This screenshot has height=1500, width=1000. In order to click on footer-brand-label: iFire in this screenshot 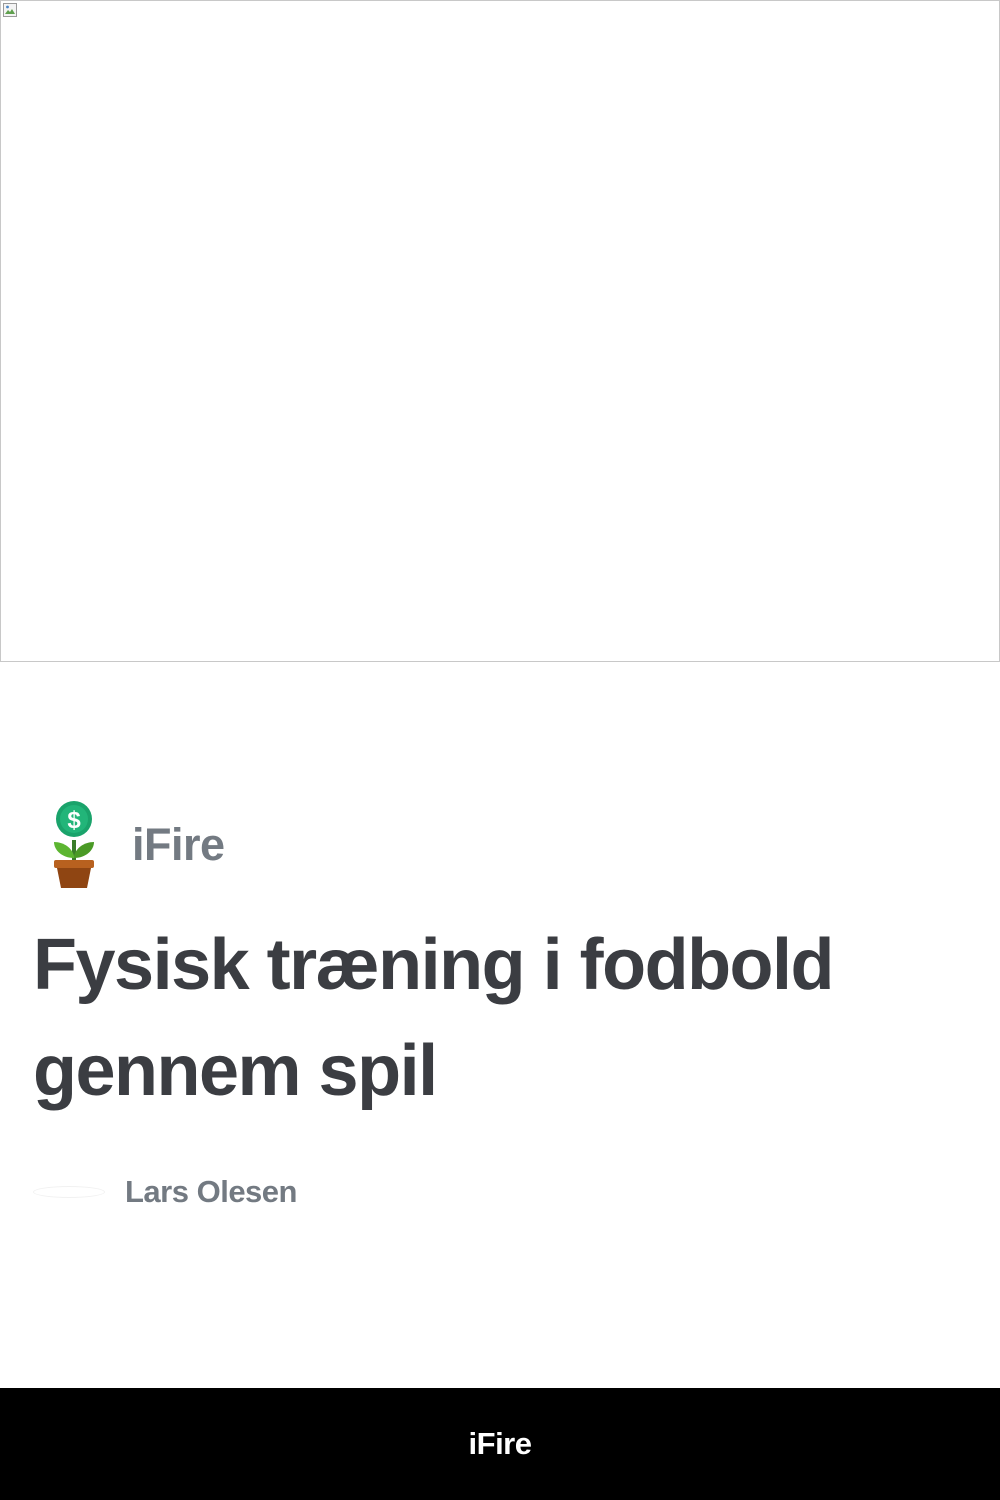, I will do `click(500, 1443)`.